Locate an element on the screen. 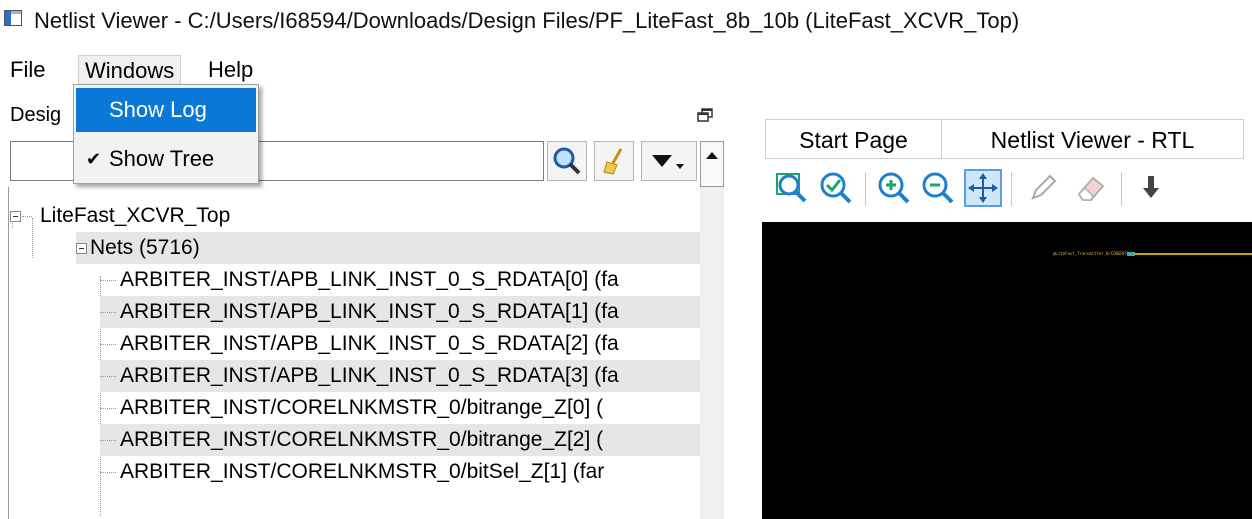 The width and height of the screenshot is (1252, 519). zoom-in-icon is located at coordinates (895, 188).